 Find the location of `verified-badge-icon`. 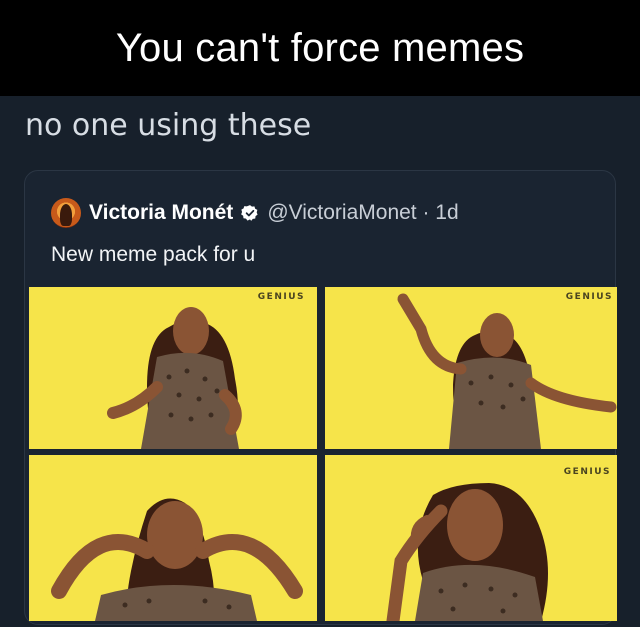

verified-badge-icon is located at coordinates (249, 213).